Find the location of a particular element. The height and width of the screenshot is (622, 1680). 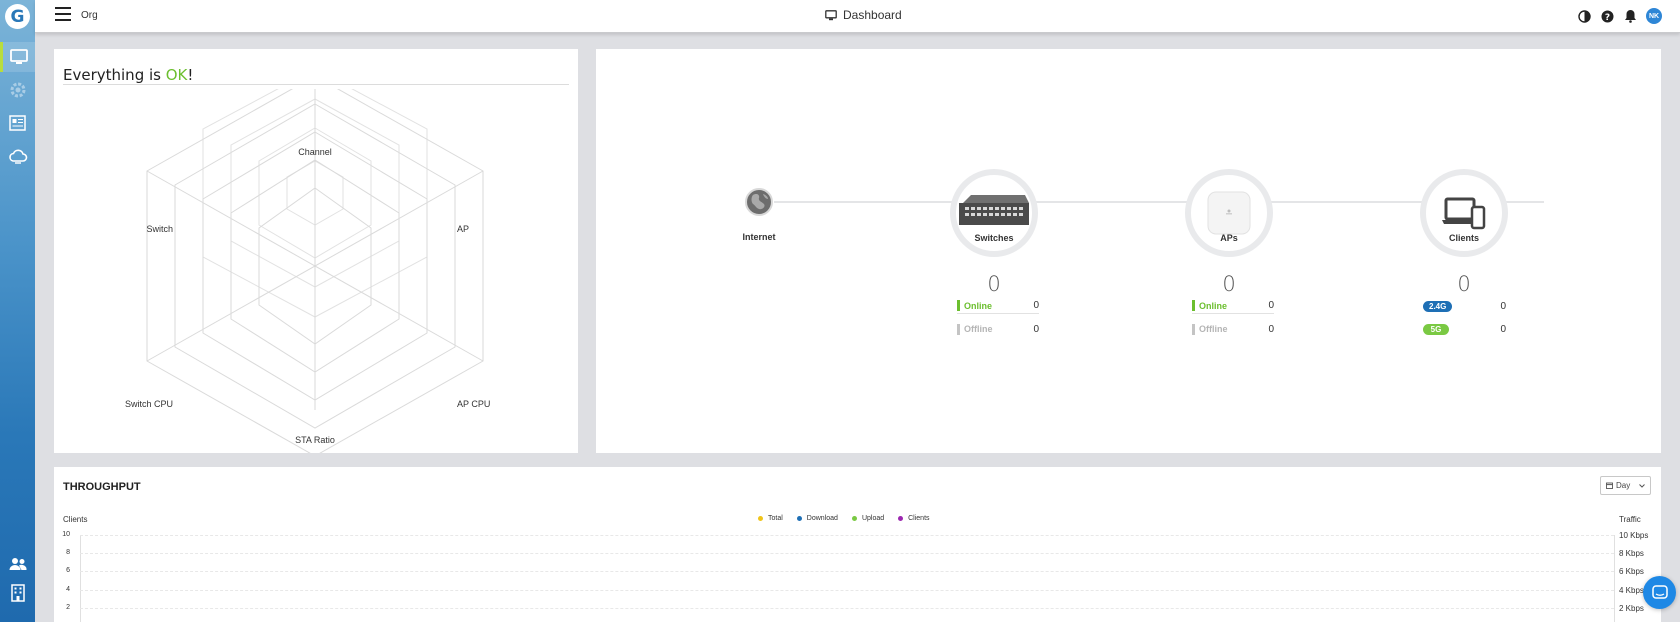

legend-upload: Upload is located at coordinates (867, 518).